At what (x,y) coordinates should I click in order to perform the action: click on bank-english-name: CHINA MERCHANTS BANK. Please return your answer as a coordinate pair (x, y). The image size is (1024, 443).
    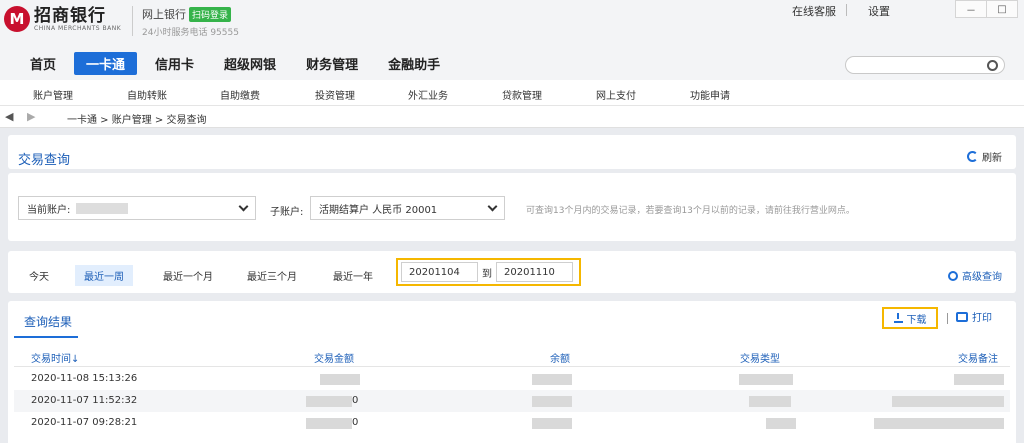
    Looking at the image, I should click on (78, 28).